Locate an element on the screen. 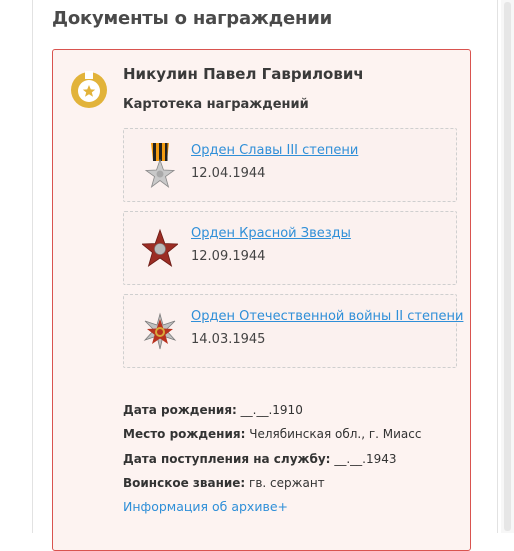  order-of-red-star-icon is located at coordinates (160, 247).